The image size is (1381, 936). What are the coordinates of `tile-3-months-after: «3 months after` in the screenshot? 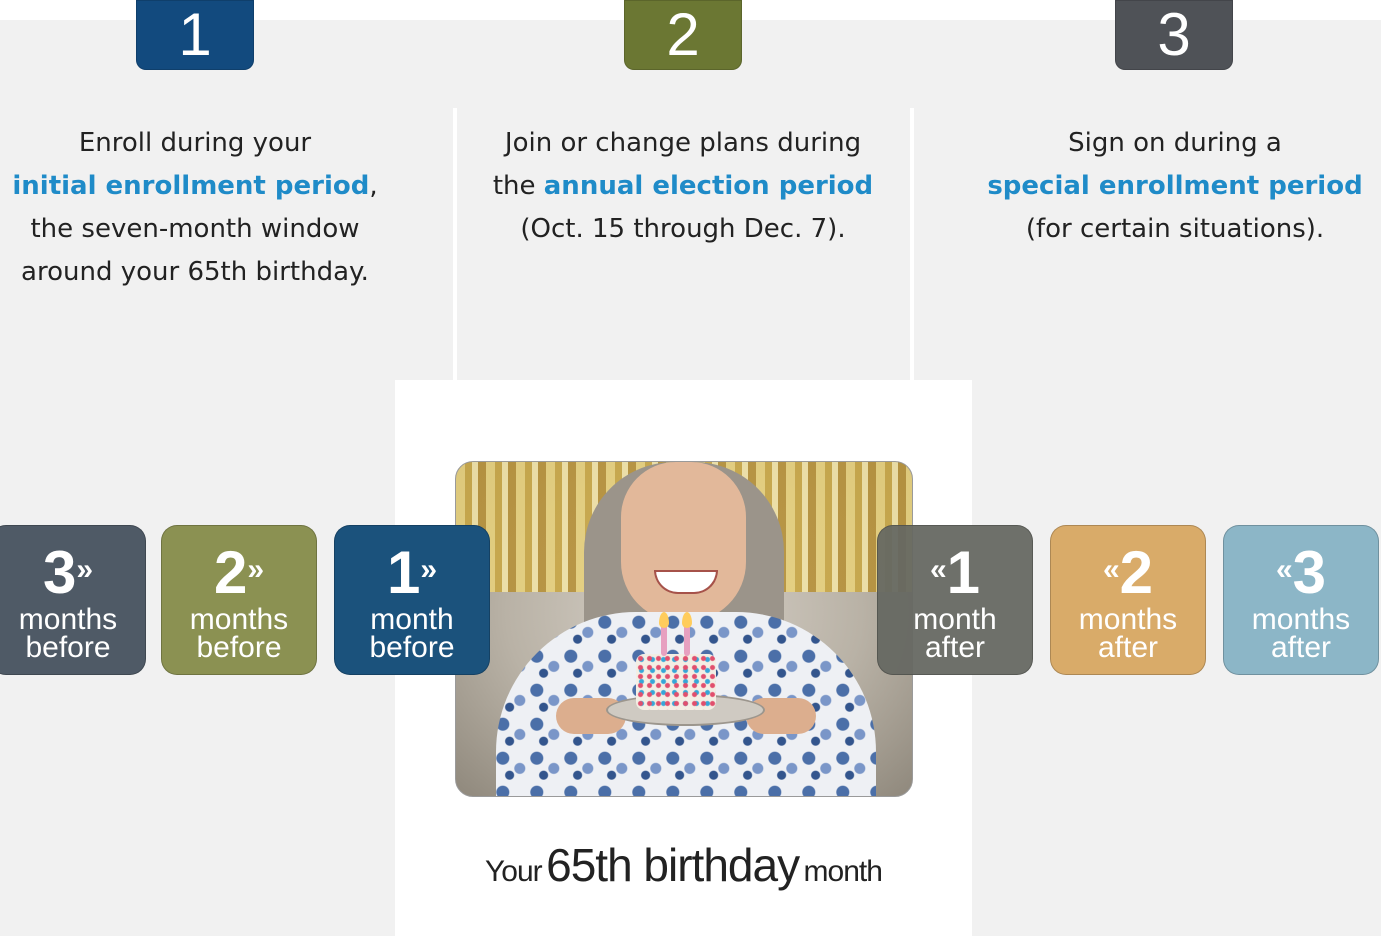 It's located at (1301, 600).